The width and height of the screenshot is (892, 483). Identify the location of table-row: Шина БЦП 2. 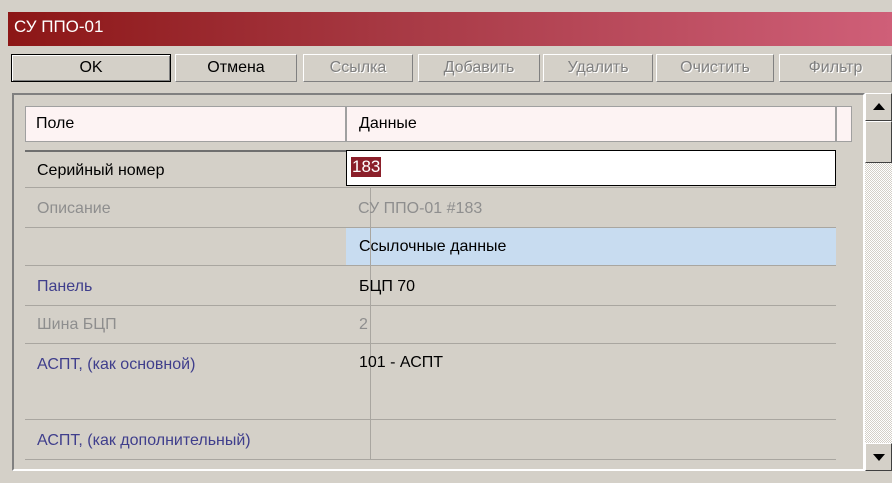
(430, 325).